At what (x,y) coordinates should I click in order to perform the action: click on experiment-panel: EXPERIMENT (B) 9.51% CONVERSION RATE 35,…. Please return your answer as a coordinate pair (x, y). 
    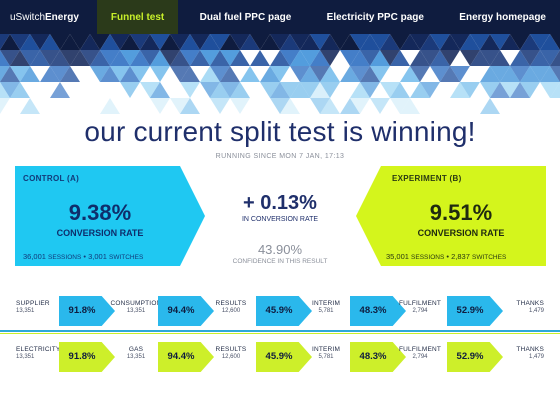
    Looking at the image, I should click on (451, 216).